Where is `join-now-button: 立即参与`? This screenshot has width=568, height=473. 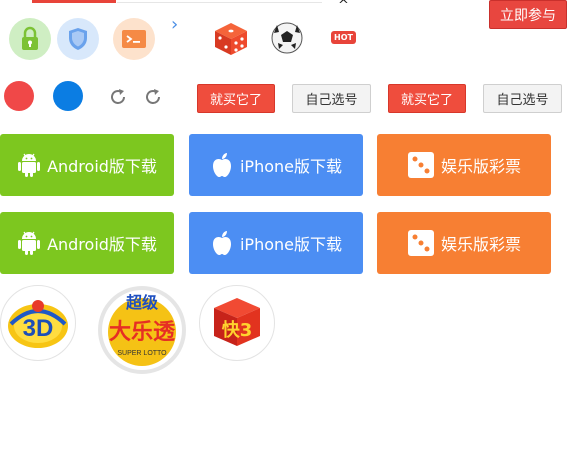 join-now-button: 立即参与 is located at coordinates (528, 14).